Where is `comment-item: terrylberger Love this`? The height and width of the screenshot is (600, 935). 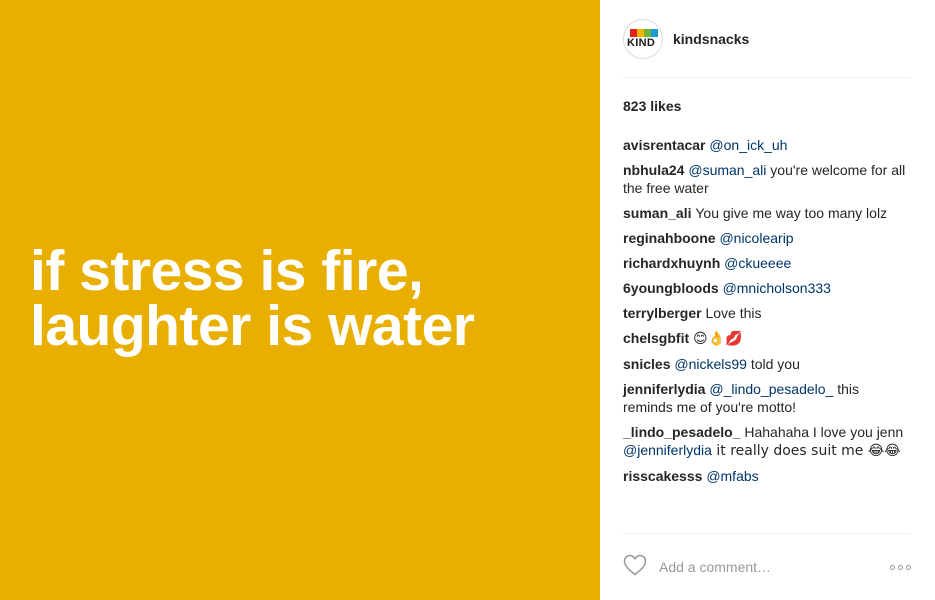
comment-item: terrylberger Love this is located at coordinates (767, 313).